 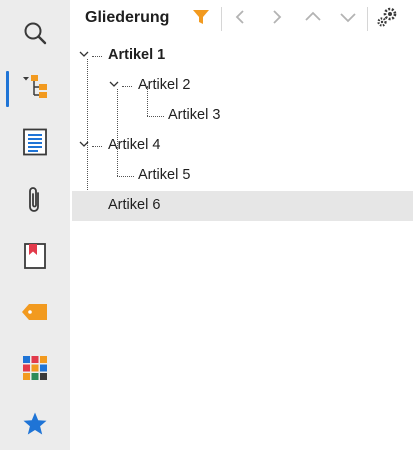 I want to click on sidebar-item-layers, so click(x=35, y=370).